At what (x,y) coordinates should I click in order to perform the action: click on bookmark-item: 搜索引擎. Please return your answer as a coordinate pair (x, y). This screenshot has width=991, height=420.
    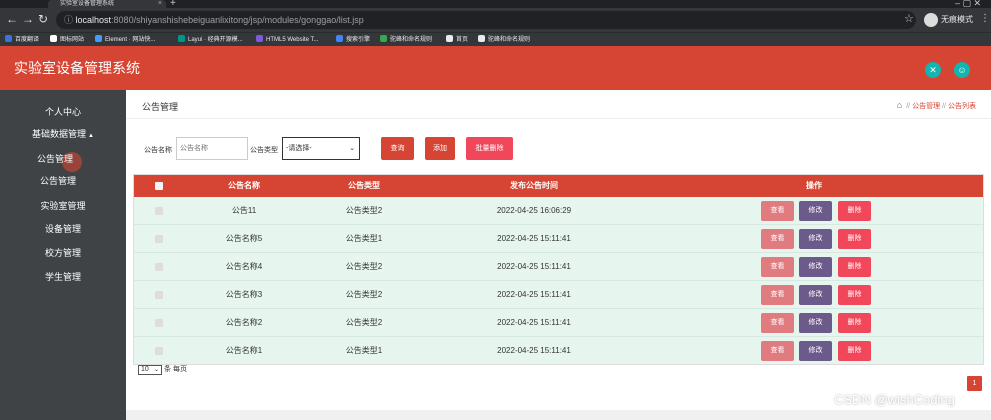
    Looking at the image, I should click on (353, 40).